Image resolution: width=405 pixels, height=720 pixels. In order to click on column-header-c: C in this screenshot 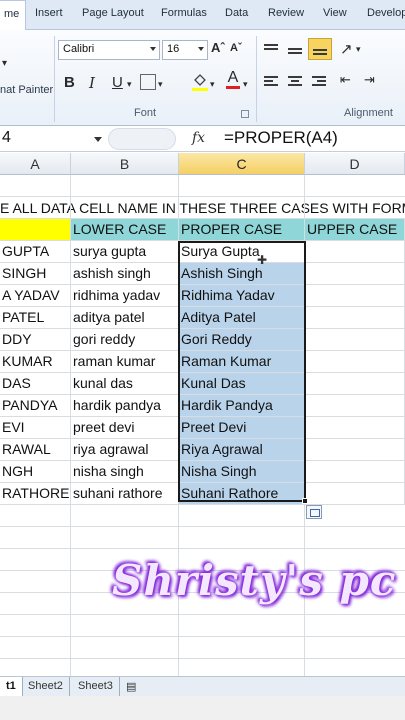, I will do `click(242, 164)`.